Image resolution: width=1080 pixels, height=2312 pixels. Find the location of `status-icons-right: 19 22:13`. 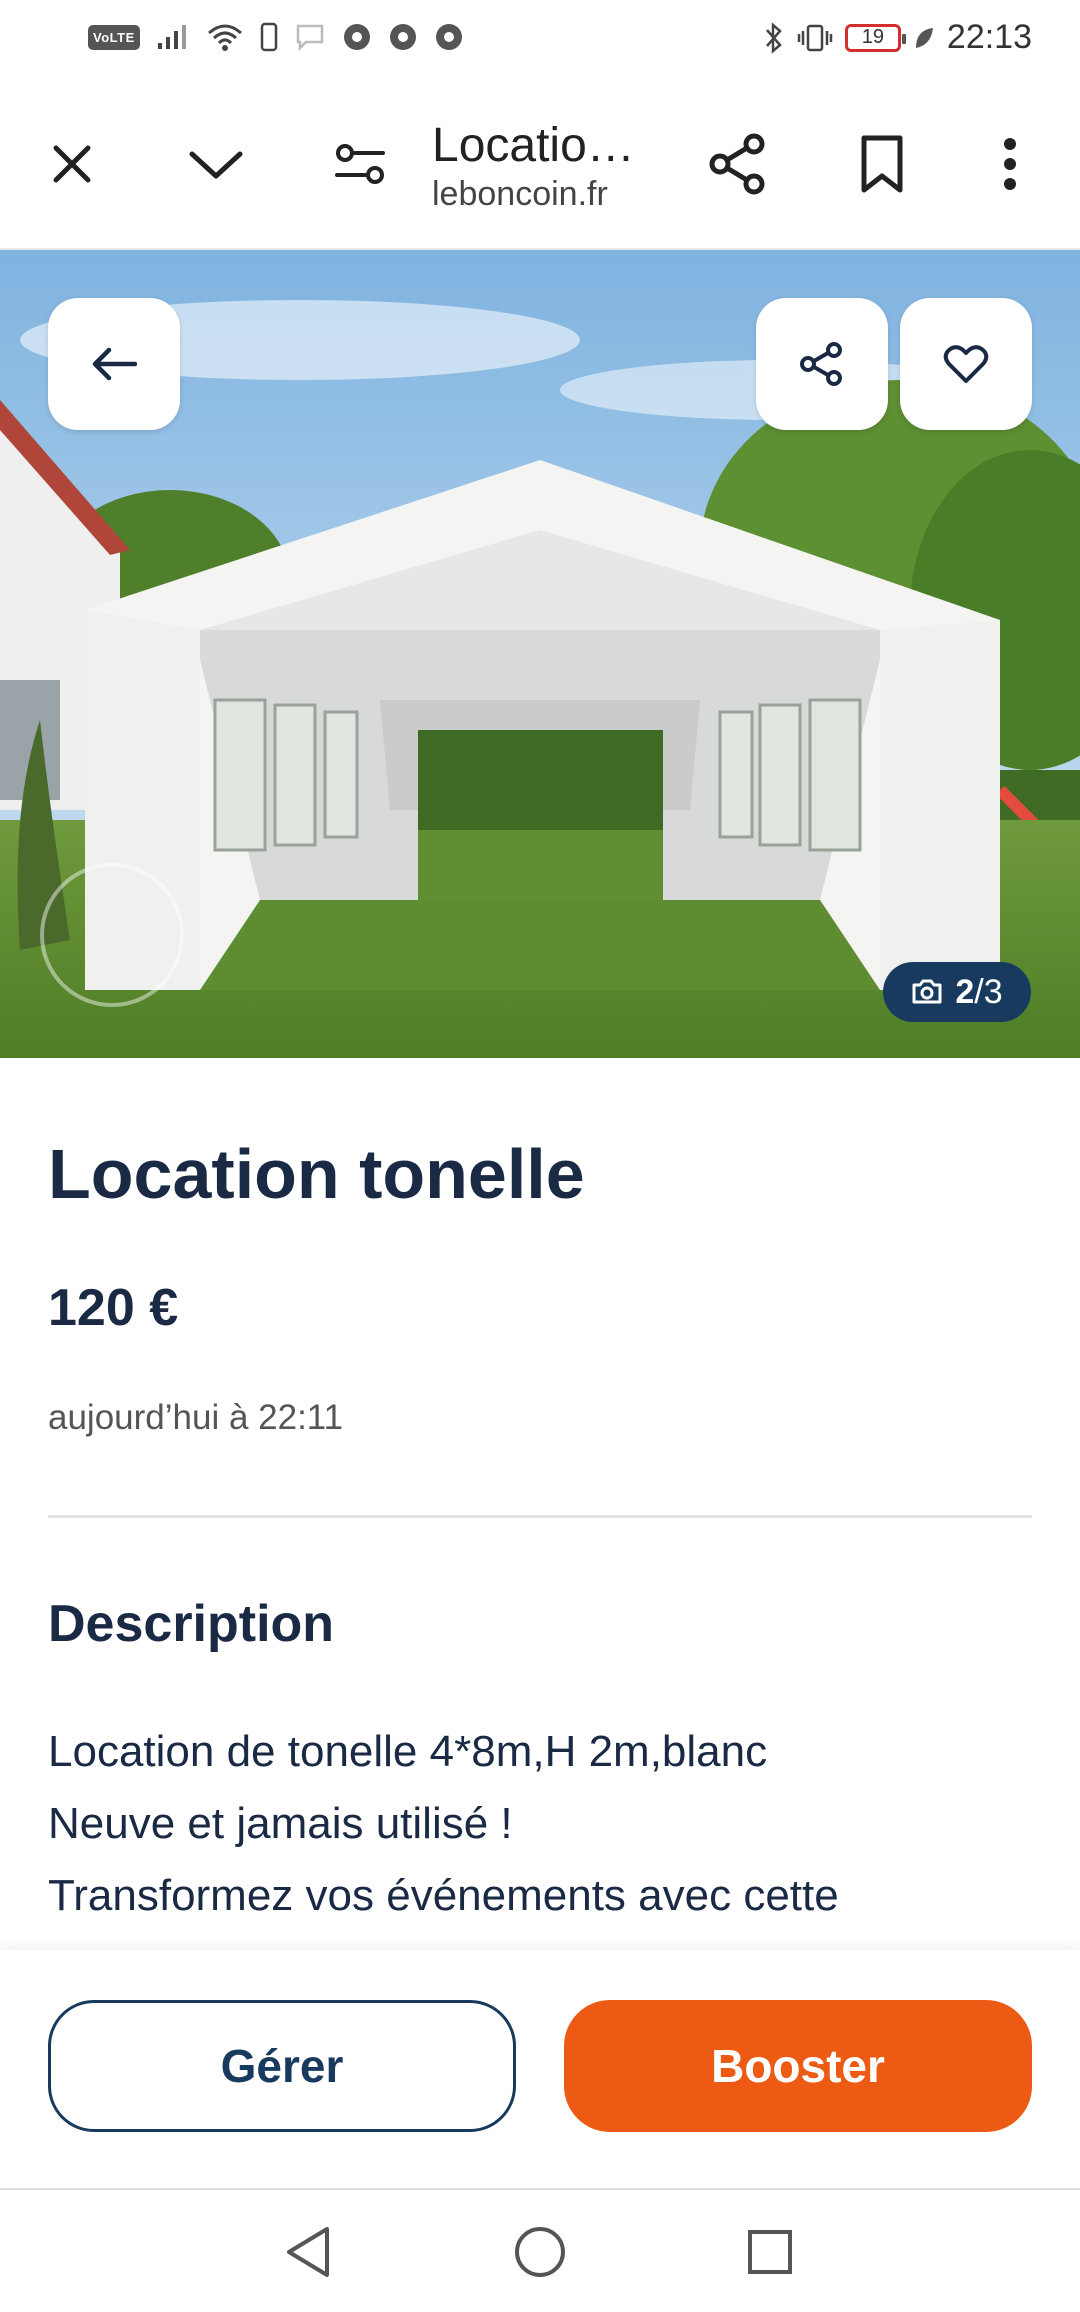

status-icons-right: 19 22:13 is located at coordinates (897, 37).